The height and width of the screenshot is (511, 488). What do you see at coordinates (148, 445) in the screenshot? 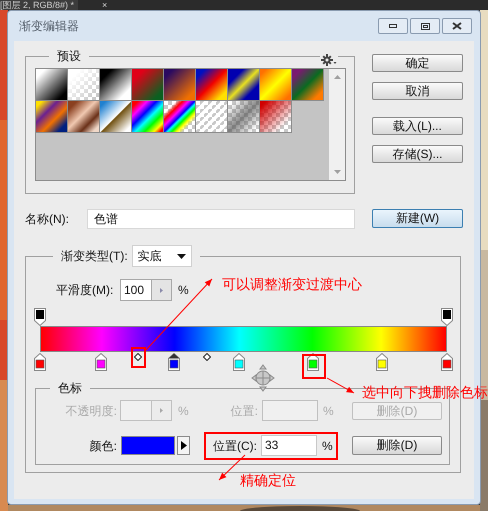
I see `color-swatch` at bounding box center [148, 445].